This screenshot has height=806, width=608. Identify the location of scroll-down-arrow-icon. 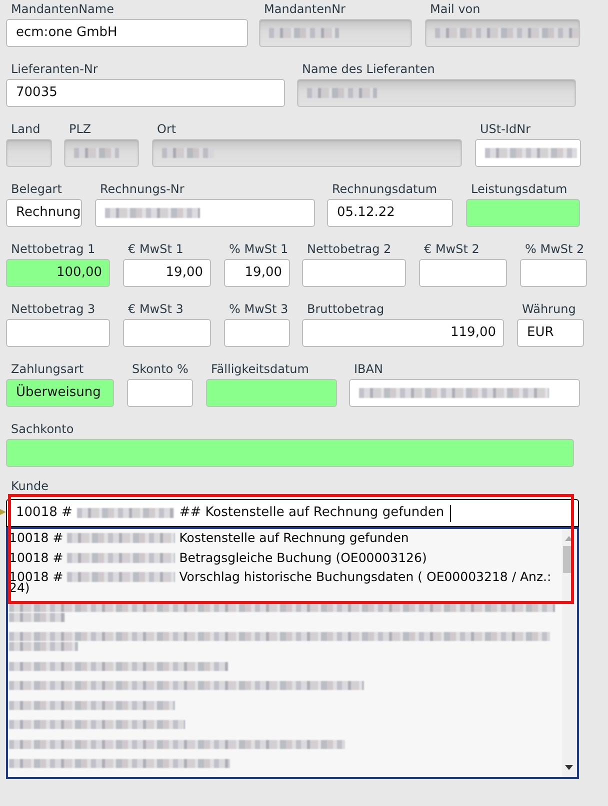
(569, 767).